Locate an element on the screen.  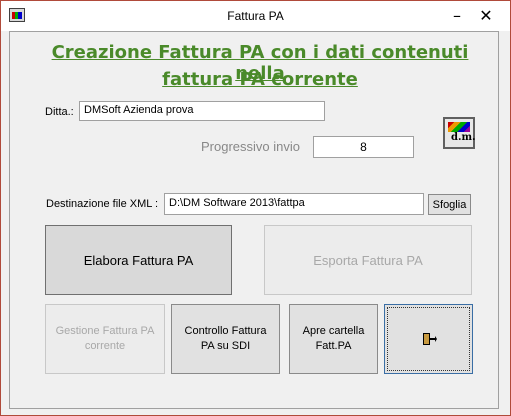
ditta-label: Ditta.: is located at coordinates (59, 112).